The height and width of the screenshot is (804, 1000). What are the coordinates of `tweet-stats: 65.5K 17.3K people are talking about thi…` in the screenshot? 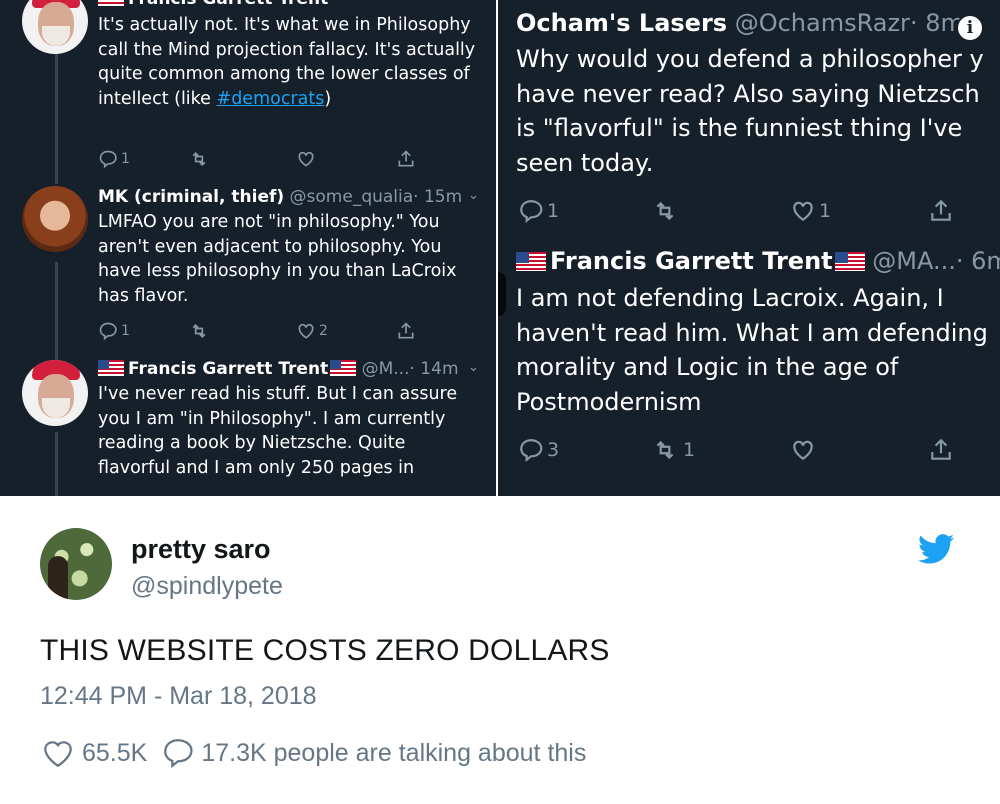 It's located at (313, 753).